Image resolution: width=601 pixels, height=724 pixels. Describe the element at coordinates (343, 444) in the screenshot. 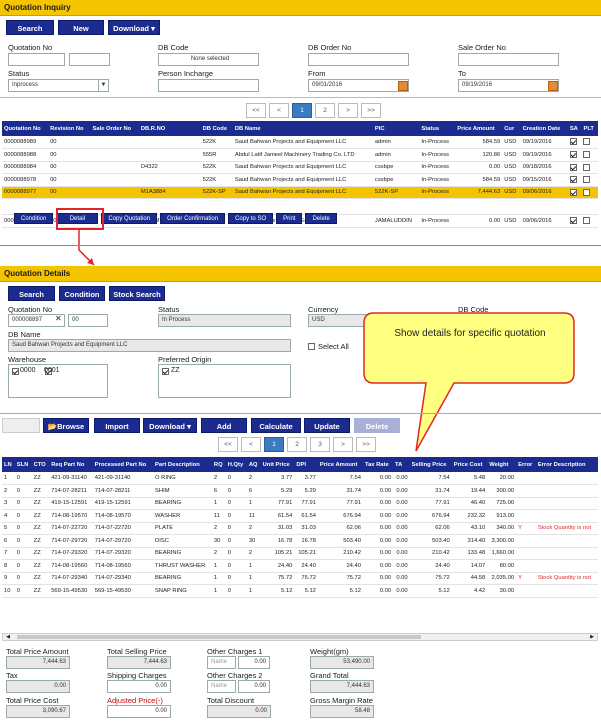

I see `pager-next: >` at that location.